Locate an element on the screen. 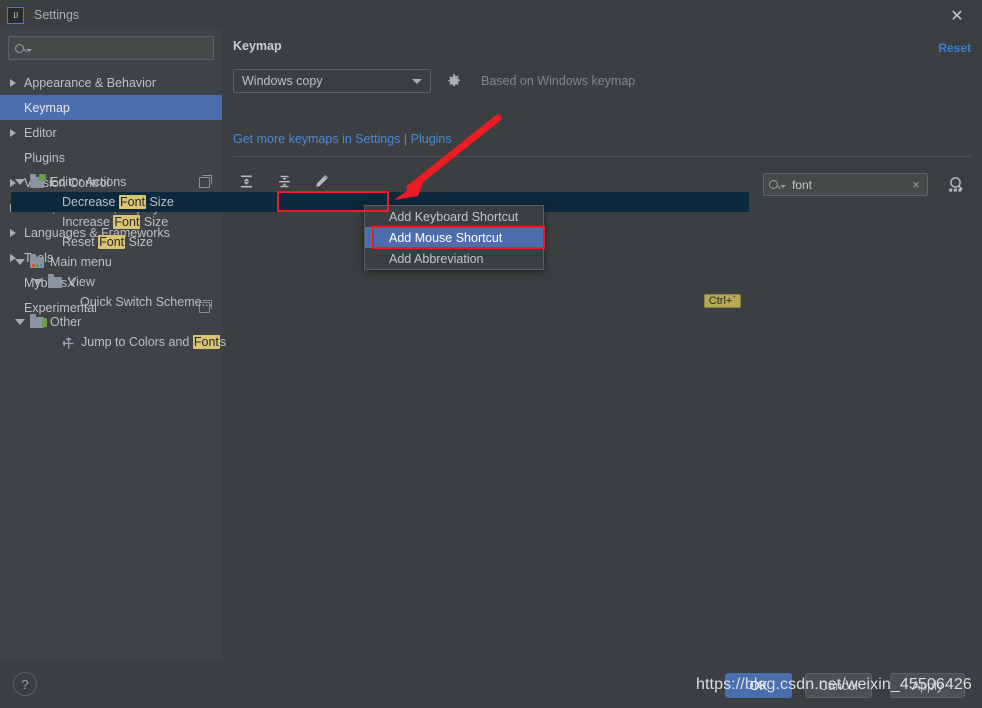 The height and width of the screenshot is (708, 982). dialog-footer: ? OK Cancel Apply is located at coordinates (491, 684).